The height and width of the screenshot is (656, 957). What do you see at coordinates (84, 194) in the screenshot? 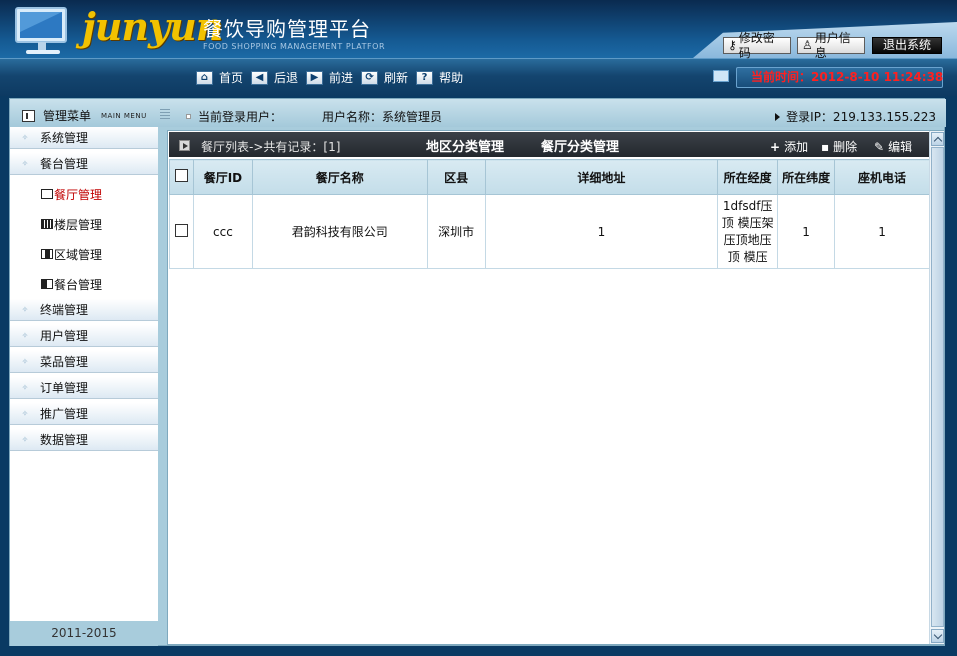
I see `sidebar-item-restaurant: 餐厅管理` at bounding box center [84, 194].